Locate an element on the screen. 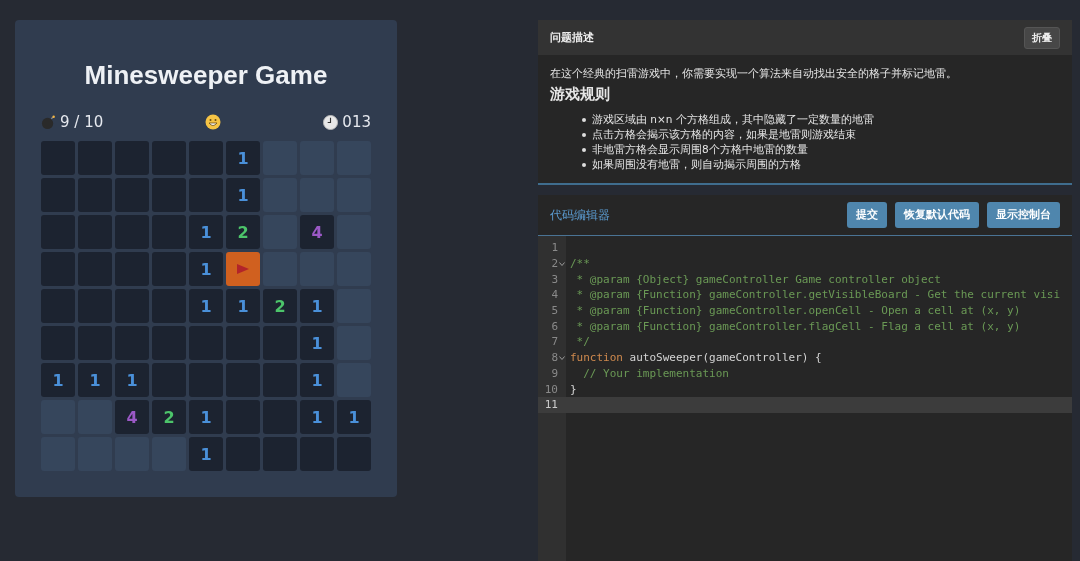 This screenshot has height=561, width=1080. mine-counter: 9 / 10 is located at coordinates (82, 122).